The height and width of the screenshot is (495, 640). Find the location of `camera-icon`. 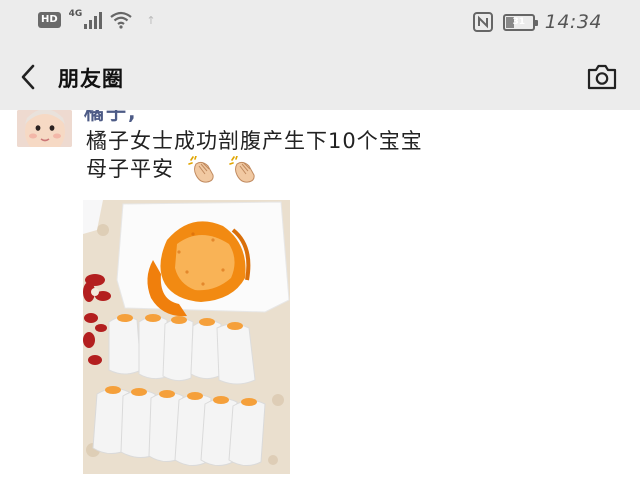

camera-icon is located at coordinates (602, 77).